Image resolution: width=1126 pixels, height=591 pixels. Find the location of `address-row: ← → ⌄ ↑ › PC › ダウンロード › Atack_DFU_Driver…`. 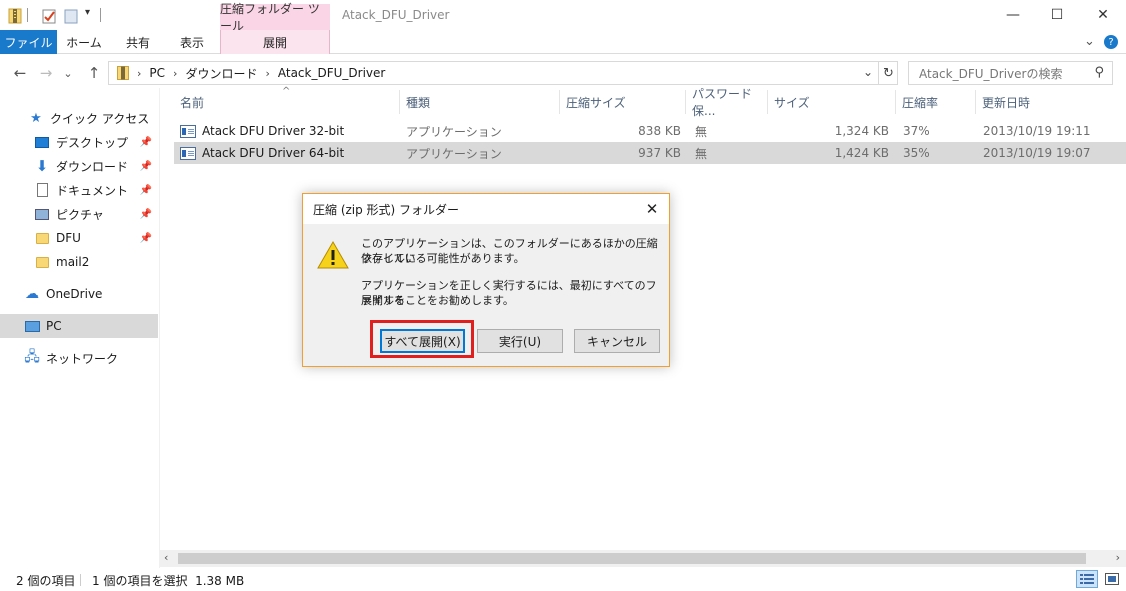

address-row: ← → ⌄ ↑ › PC › ダウンロード › Atack_DFU_Driver… is located at coordinates (563, 73).